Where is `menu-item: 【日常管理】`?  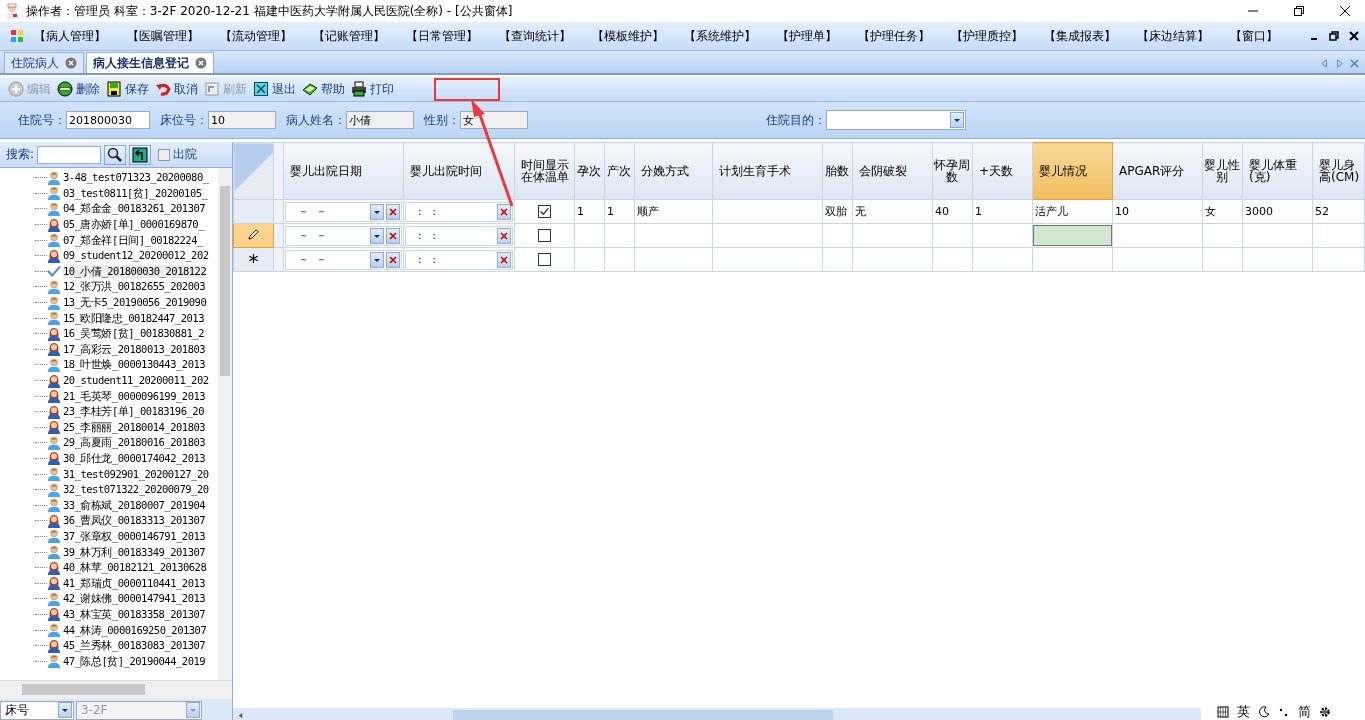
menu-item: 【日常管理】 is located at coordinates (452, 36).